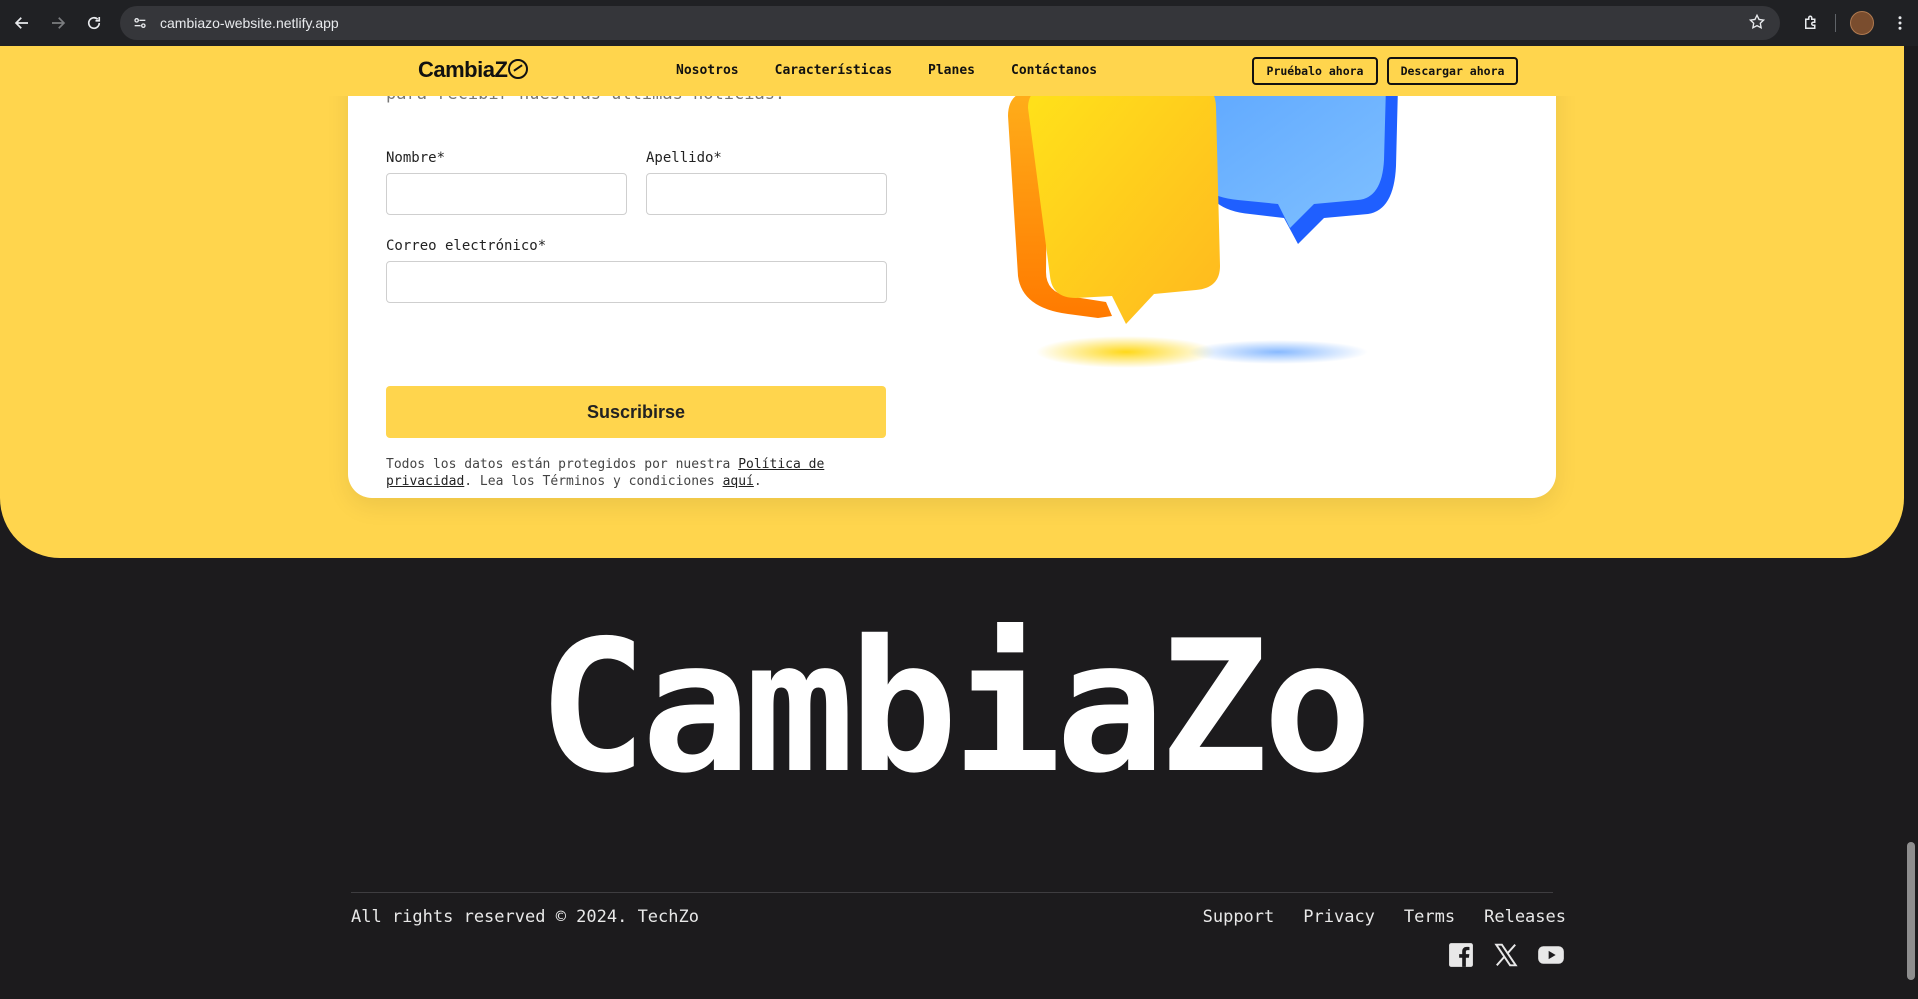  I want to click on legal-text: . Lea los Términos y condiciones, so click(593, 481).